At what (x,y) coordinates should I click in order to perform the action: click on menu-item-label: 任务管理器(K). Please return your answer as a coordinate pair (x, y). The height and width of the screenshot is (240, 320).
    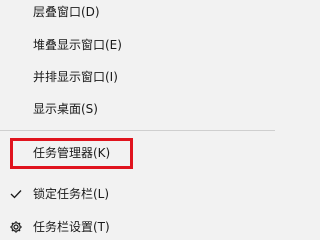
    Looking at the image, I should click on (72, 153).